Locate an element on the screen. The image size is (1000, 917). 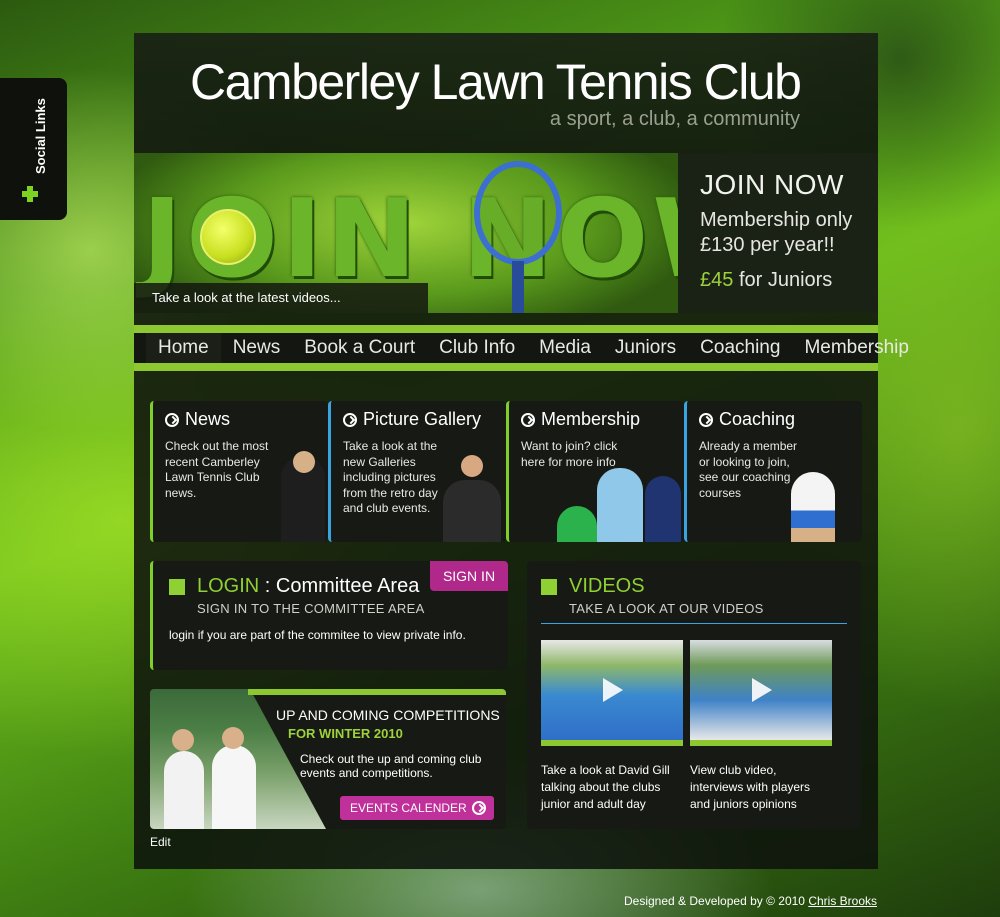
member-child-image is located at coordinates (577, 524).